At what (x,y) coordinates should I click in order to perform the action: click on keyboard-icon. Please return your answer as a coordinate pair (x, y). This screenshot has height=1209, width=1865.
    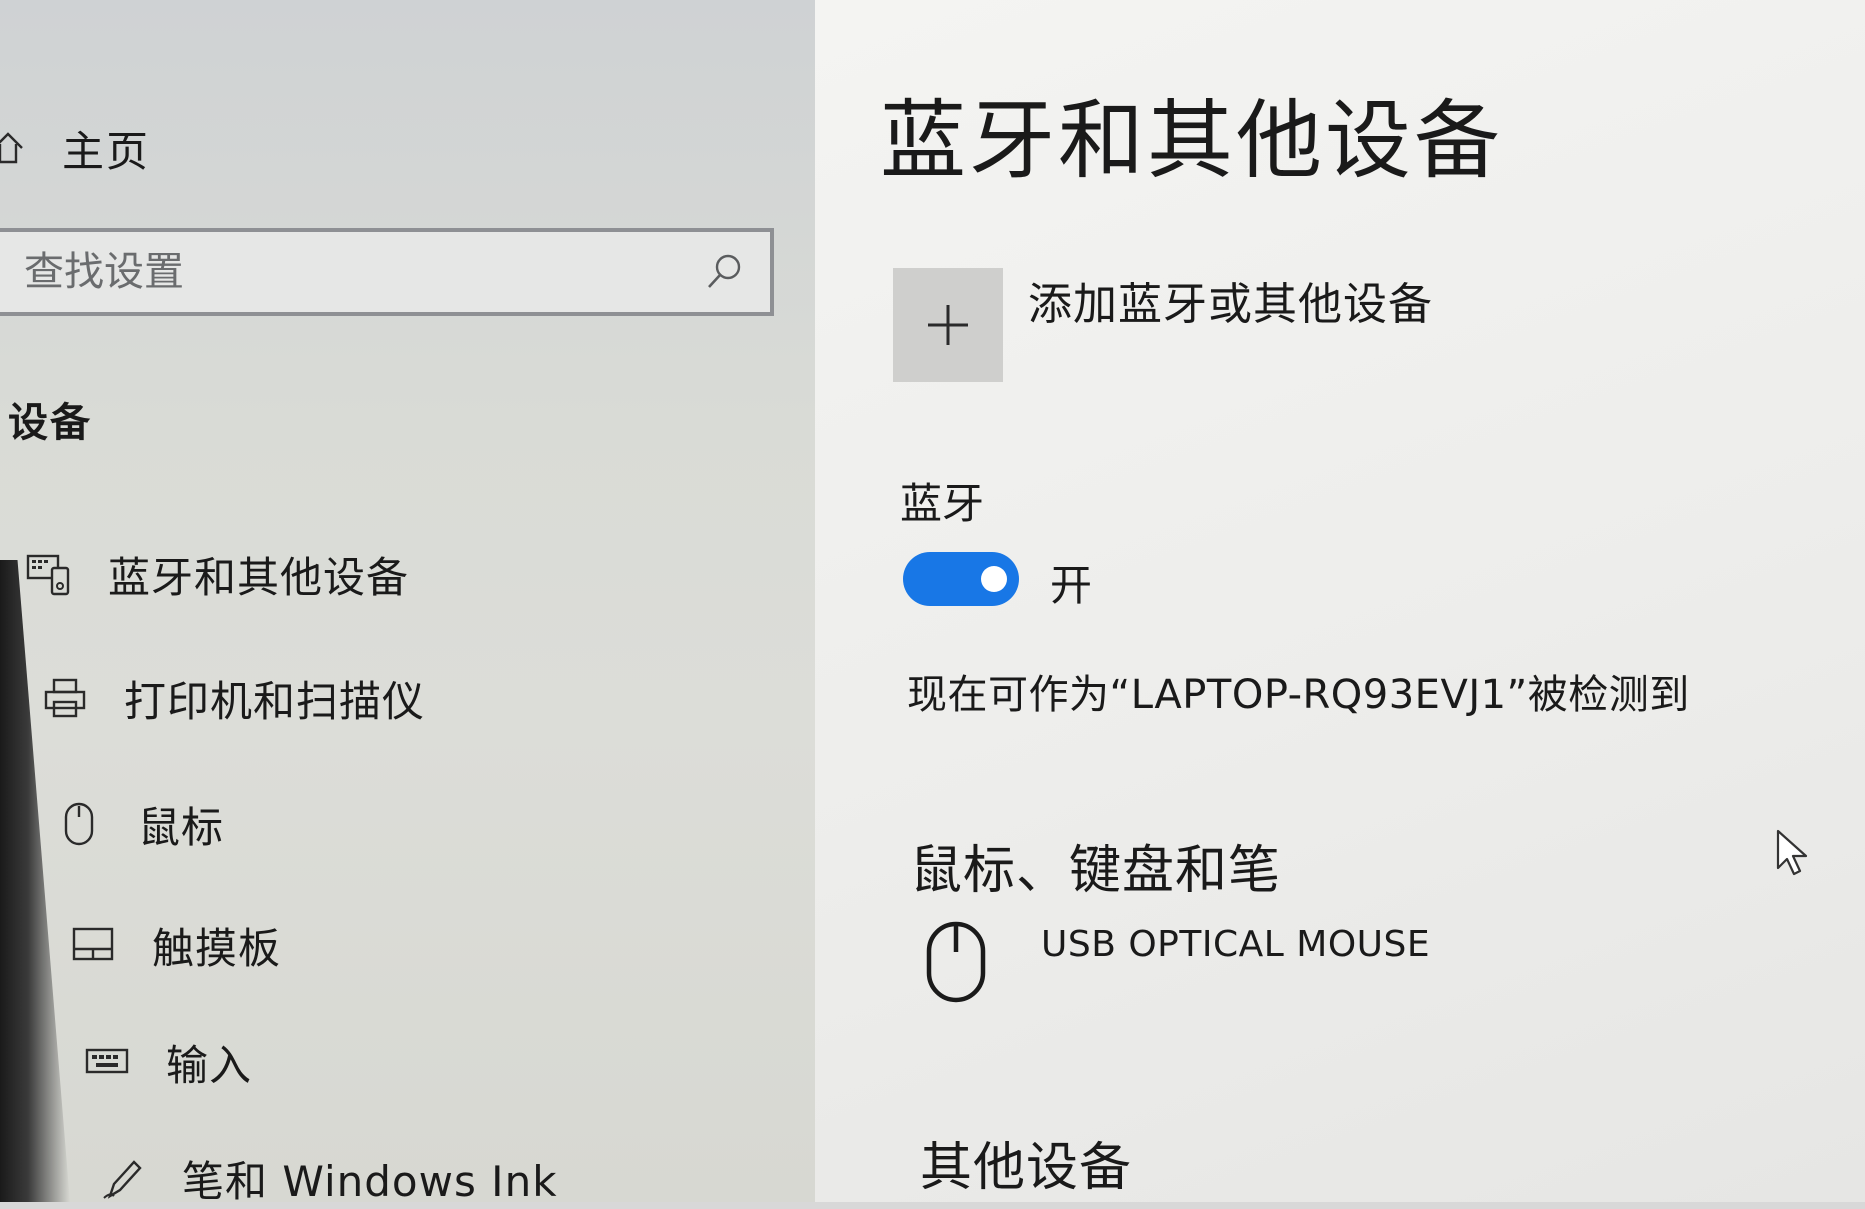
    Looking at the image, I should click on (107, 1061).